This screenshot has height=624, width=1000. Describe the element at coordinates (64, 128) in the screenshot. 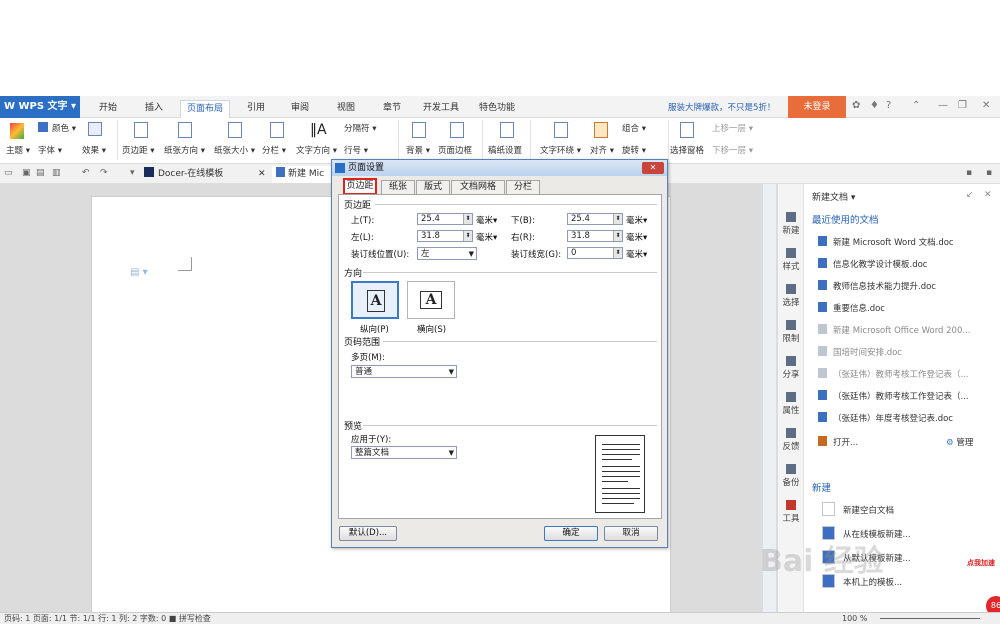

I see `color-button: 颜色 ▾` at that location.